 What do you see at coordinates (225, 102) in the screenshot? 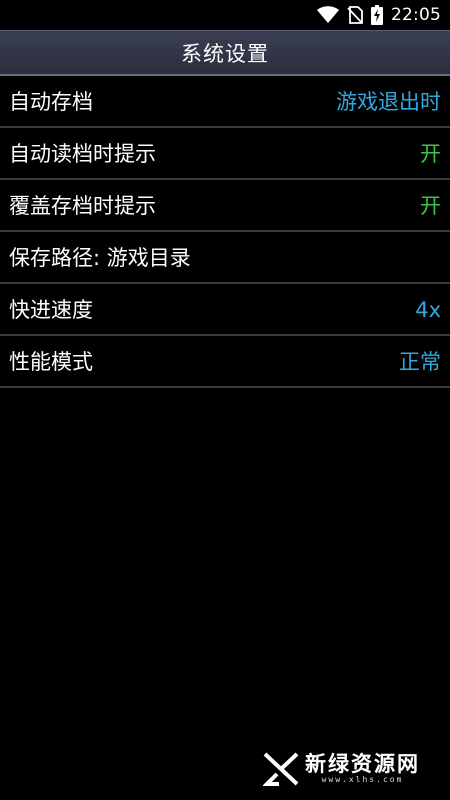
I see `setting-auto-save: 自动存档 游戏退出时` at bounding box center [225, 102].